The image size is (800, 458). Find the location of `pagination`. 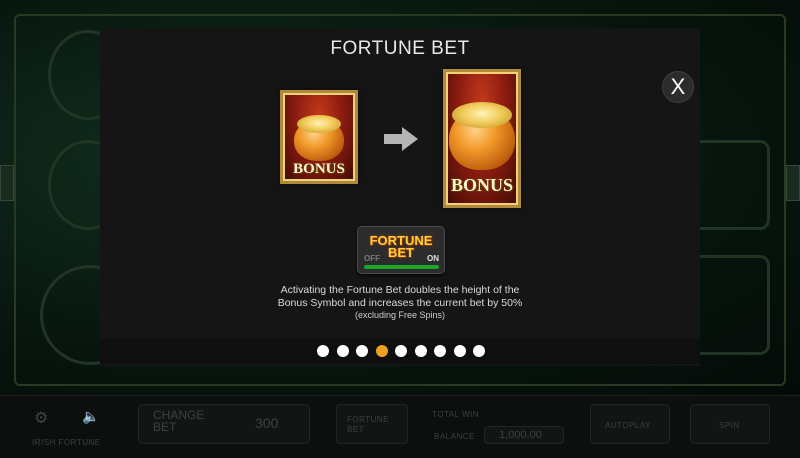

pagination is located at coordinates (400, 351).